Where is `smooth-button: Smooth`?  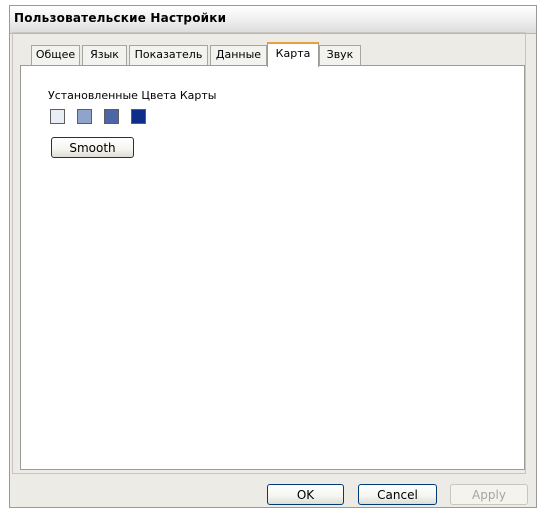
smooth-button: Smooth is located at coordinates (92, 147).